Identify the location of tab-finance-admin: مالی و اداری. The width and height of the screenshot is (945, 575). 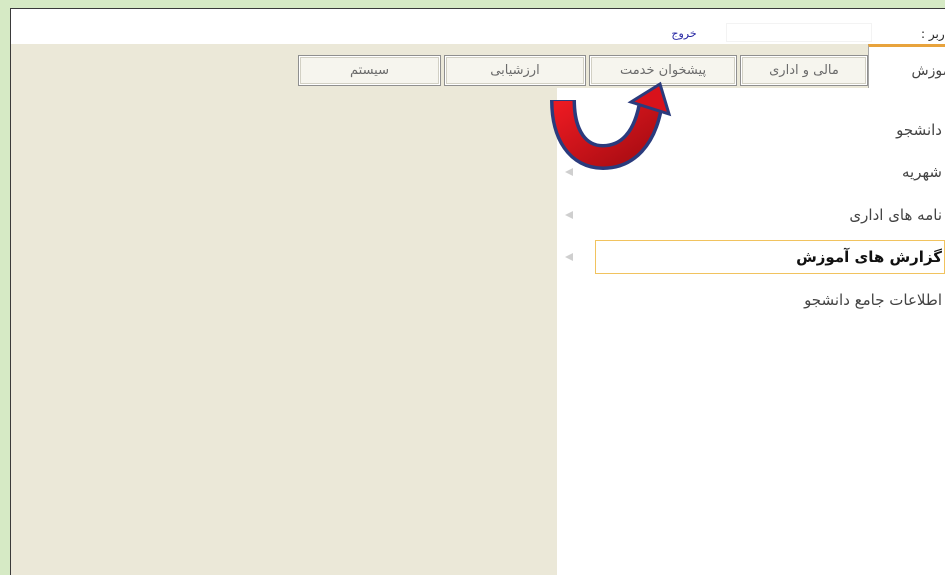
(804, 70).